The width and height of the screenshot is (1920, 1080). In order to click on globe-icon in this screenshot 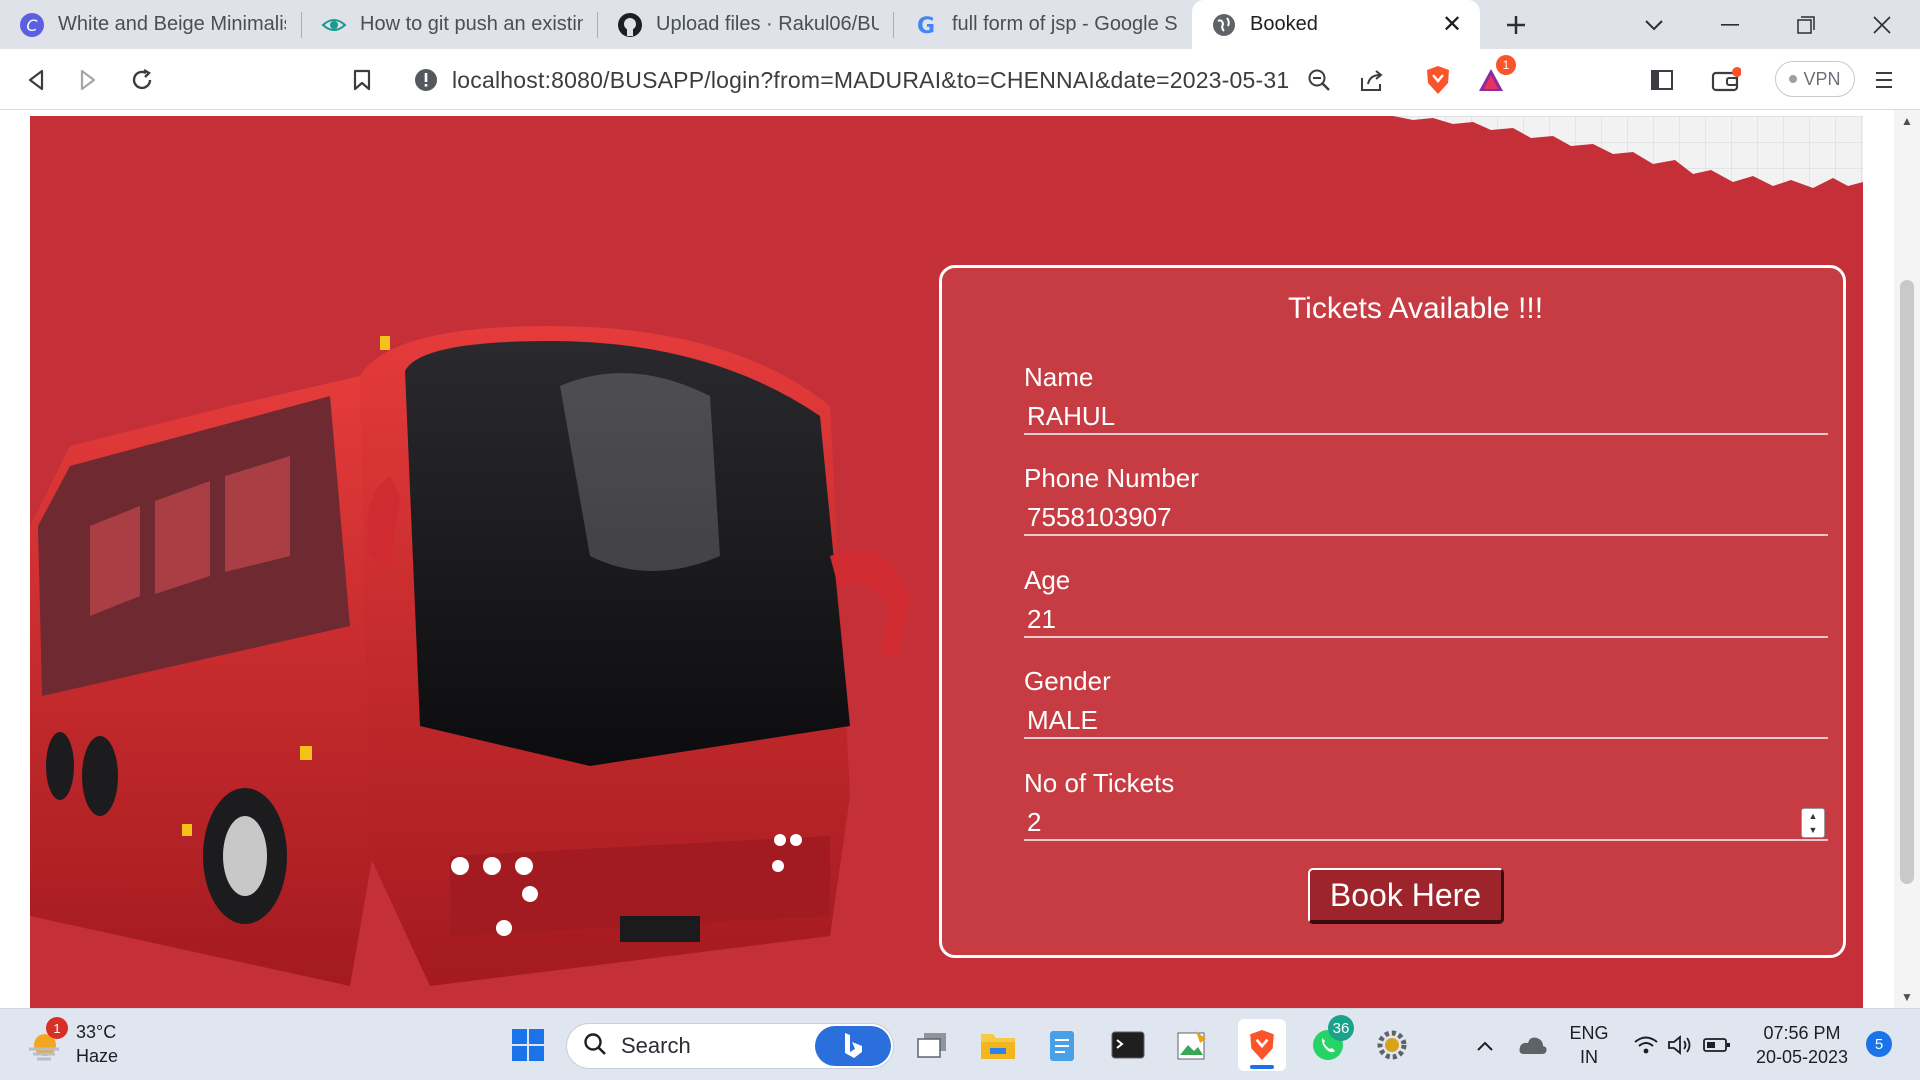, I will do `click(1224, 25)`.